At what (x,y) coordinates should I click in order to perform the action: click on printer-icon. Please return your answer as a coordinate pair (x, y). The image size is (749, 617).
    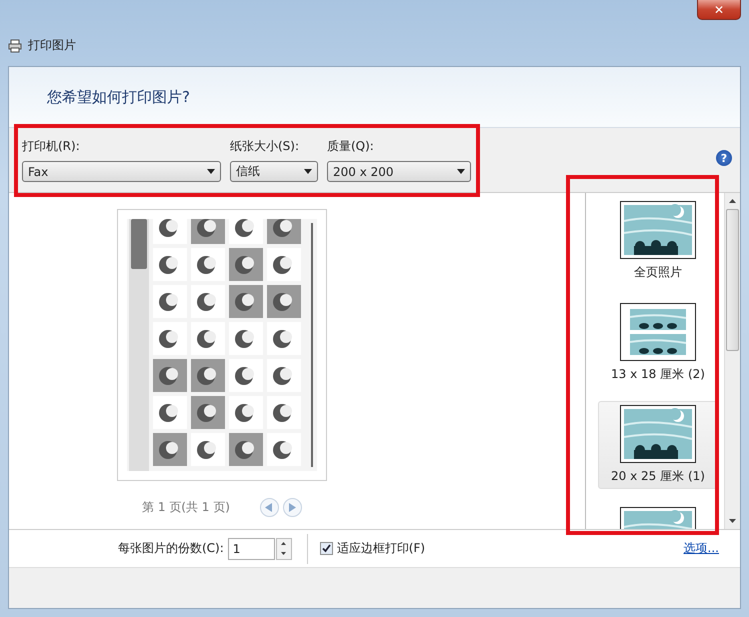
    Looking at the image, I should click on (15, 45).